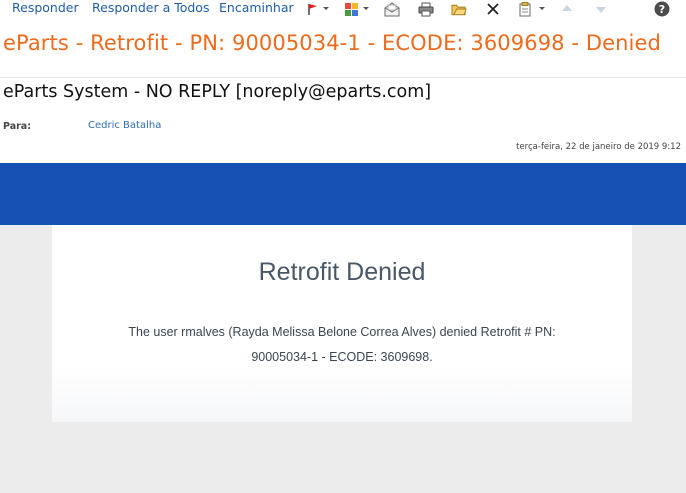 This screenshot has width=686, height=493. What do you see at coordinates (342, 272) in the screenshot?
I see `email-content-title: Retrofit Denied` at bounding box center [342, 272].